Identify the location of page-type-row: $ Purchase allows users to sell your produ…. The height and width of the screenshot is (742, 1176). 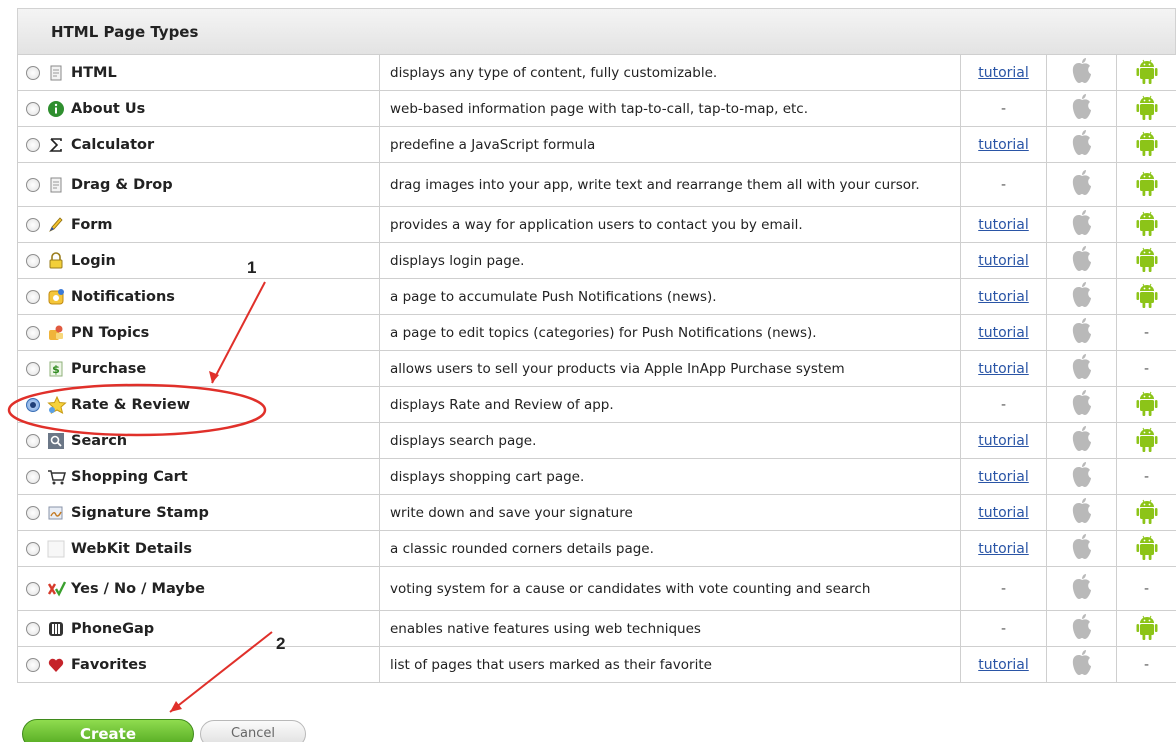
(596, 368).